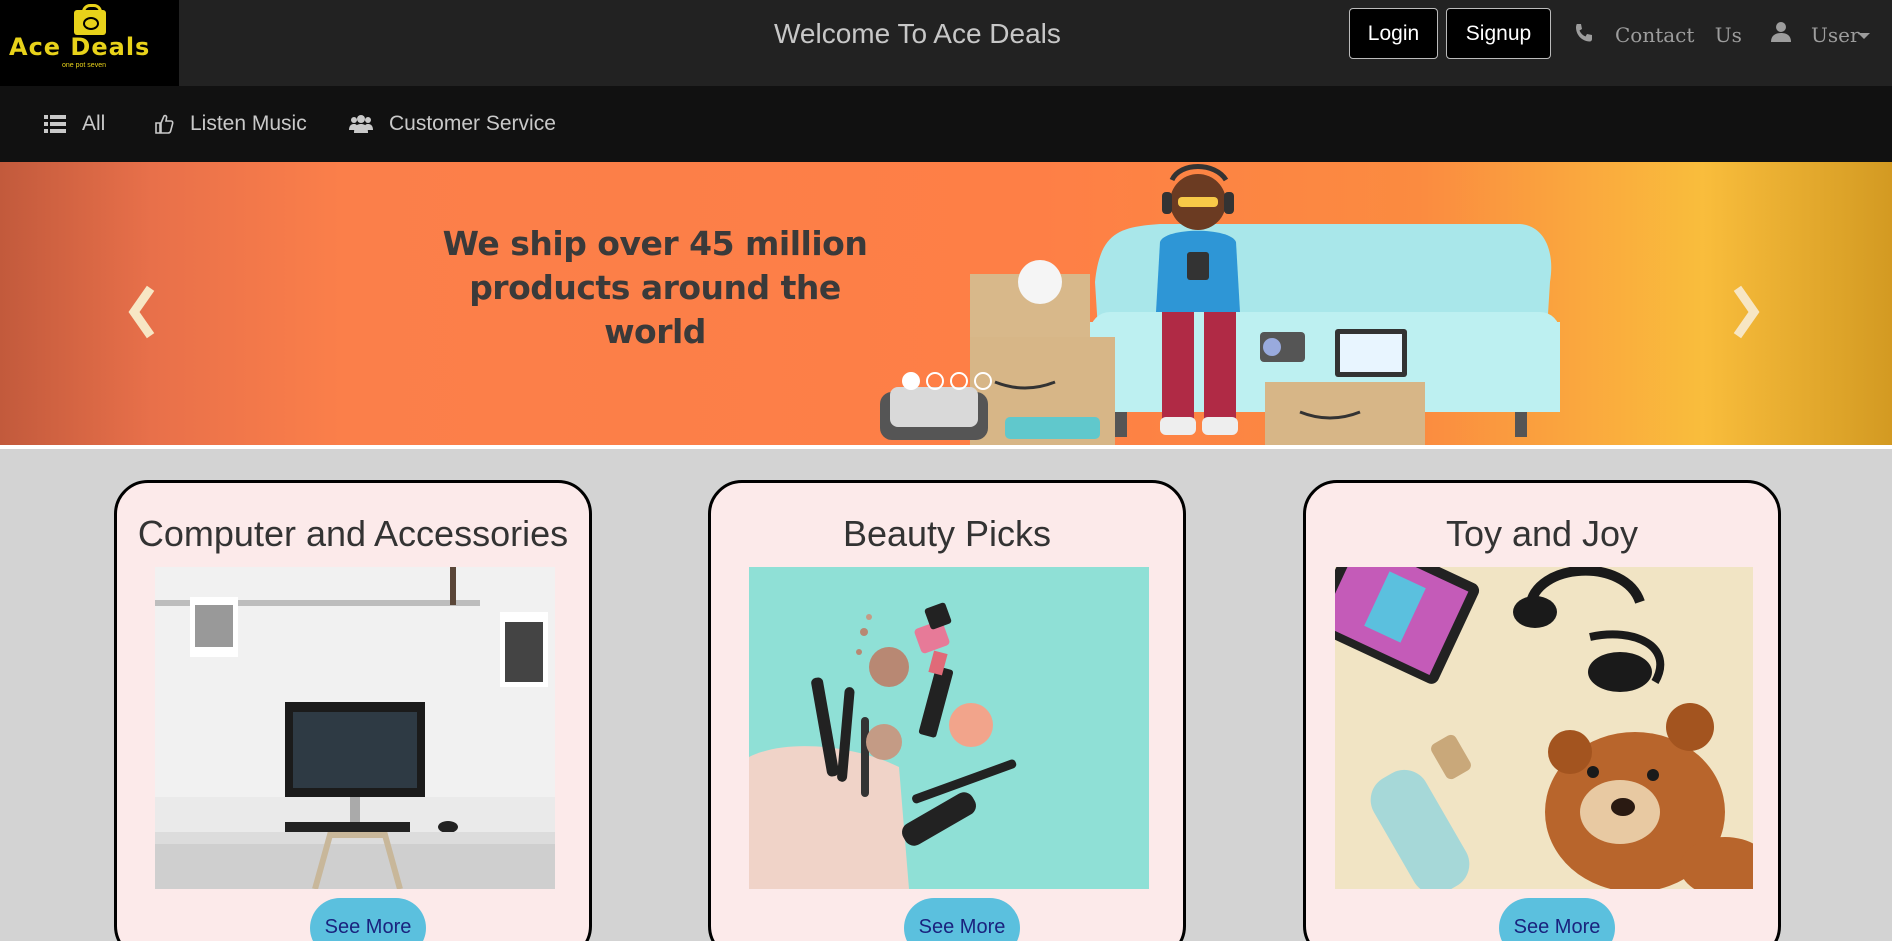 The width and height of the screenshot is (1892, 941). What do you see at coordinates (355, 728) in the screenshot?
I see `computer-desk-image` at bounding box center [355, 728].